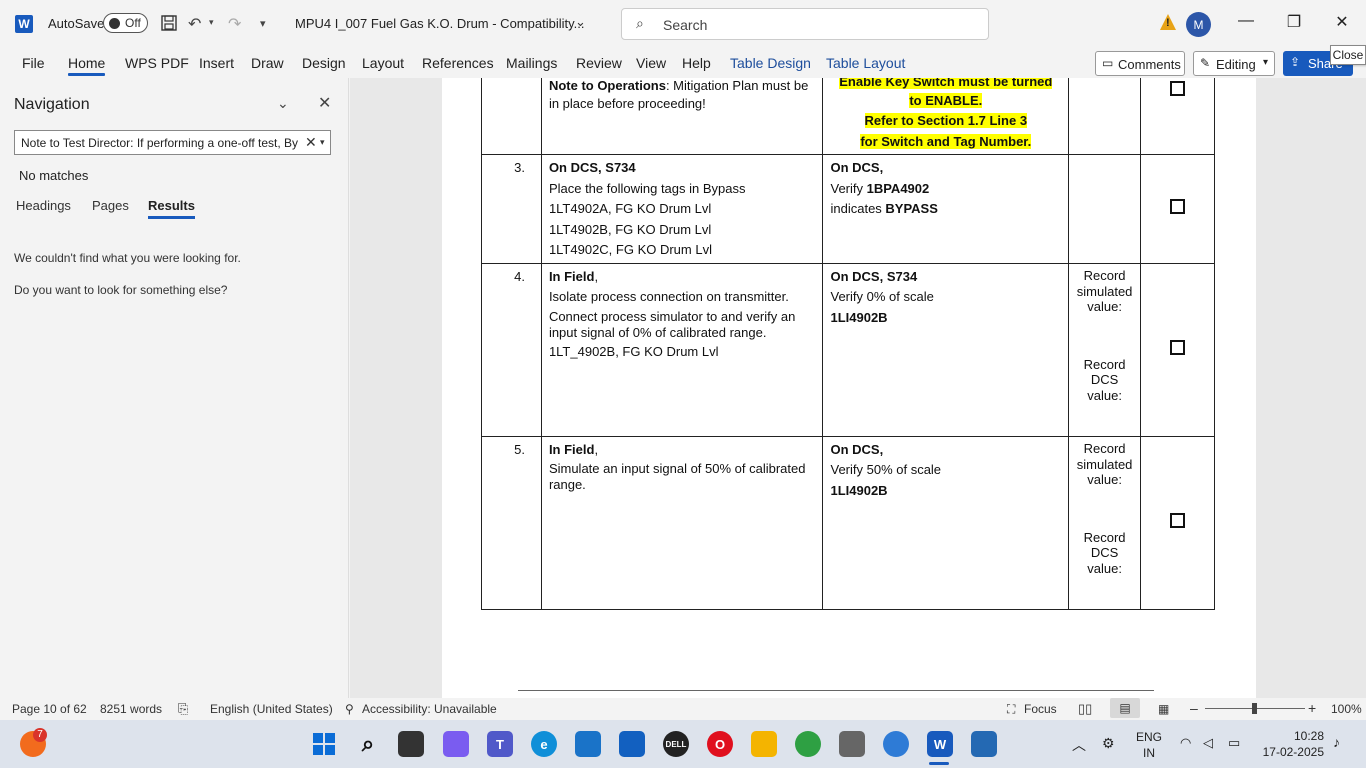 This screenshot has width=1366, height=768. I want to click on step-number-cell: 5., so click(511, 522).